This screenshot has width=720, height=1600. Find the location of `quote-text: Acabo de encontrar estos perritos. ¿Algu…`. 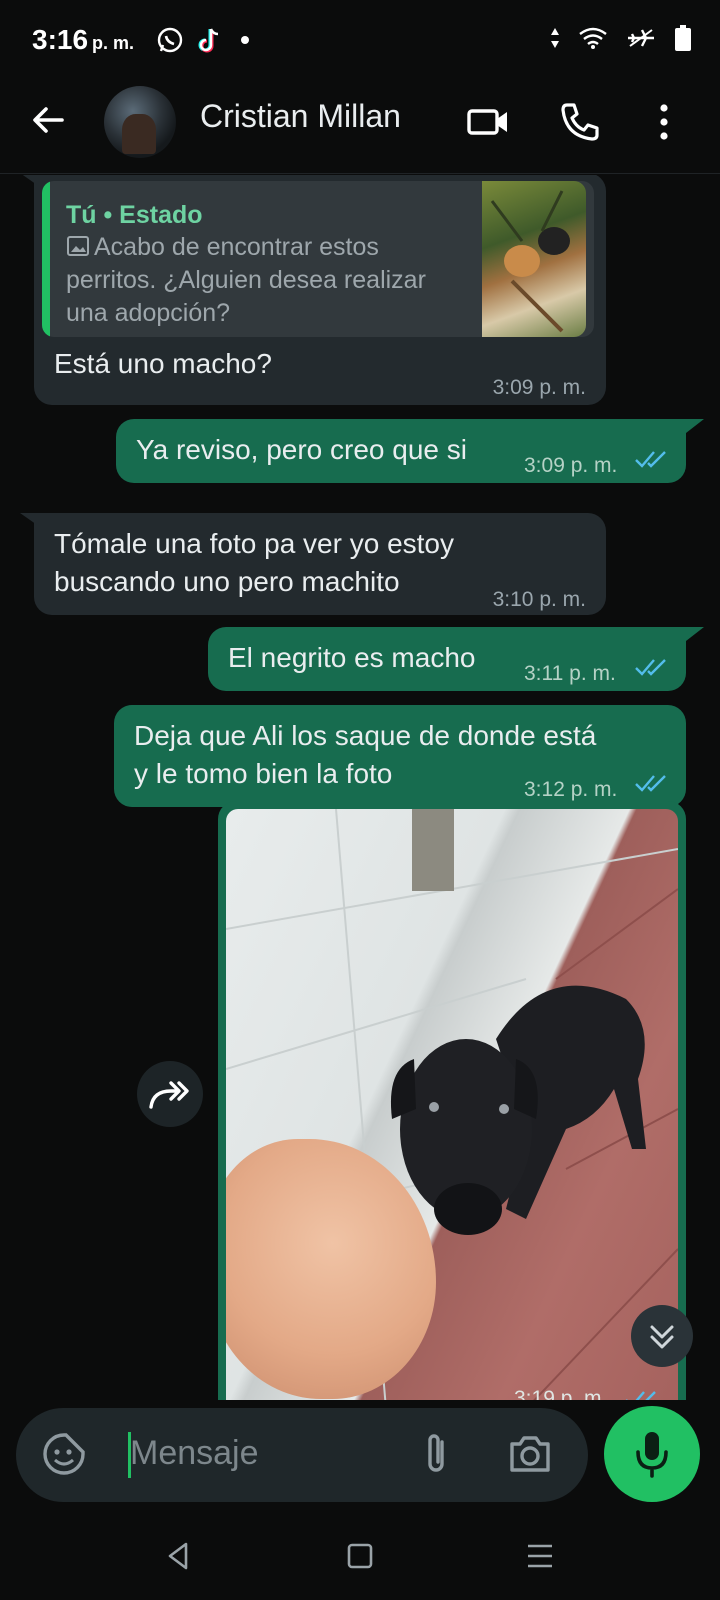

quote-text: Acabo de encontrar estos perritos. ¿Algu… is located at coordinates (246, 280).